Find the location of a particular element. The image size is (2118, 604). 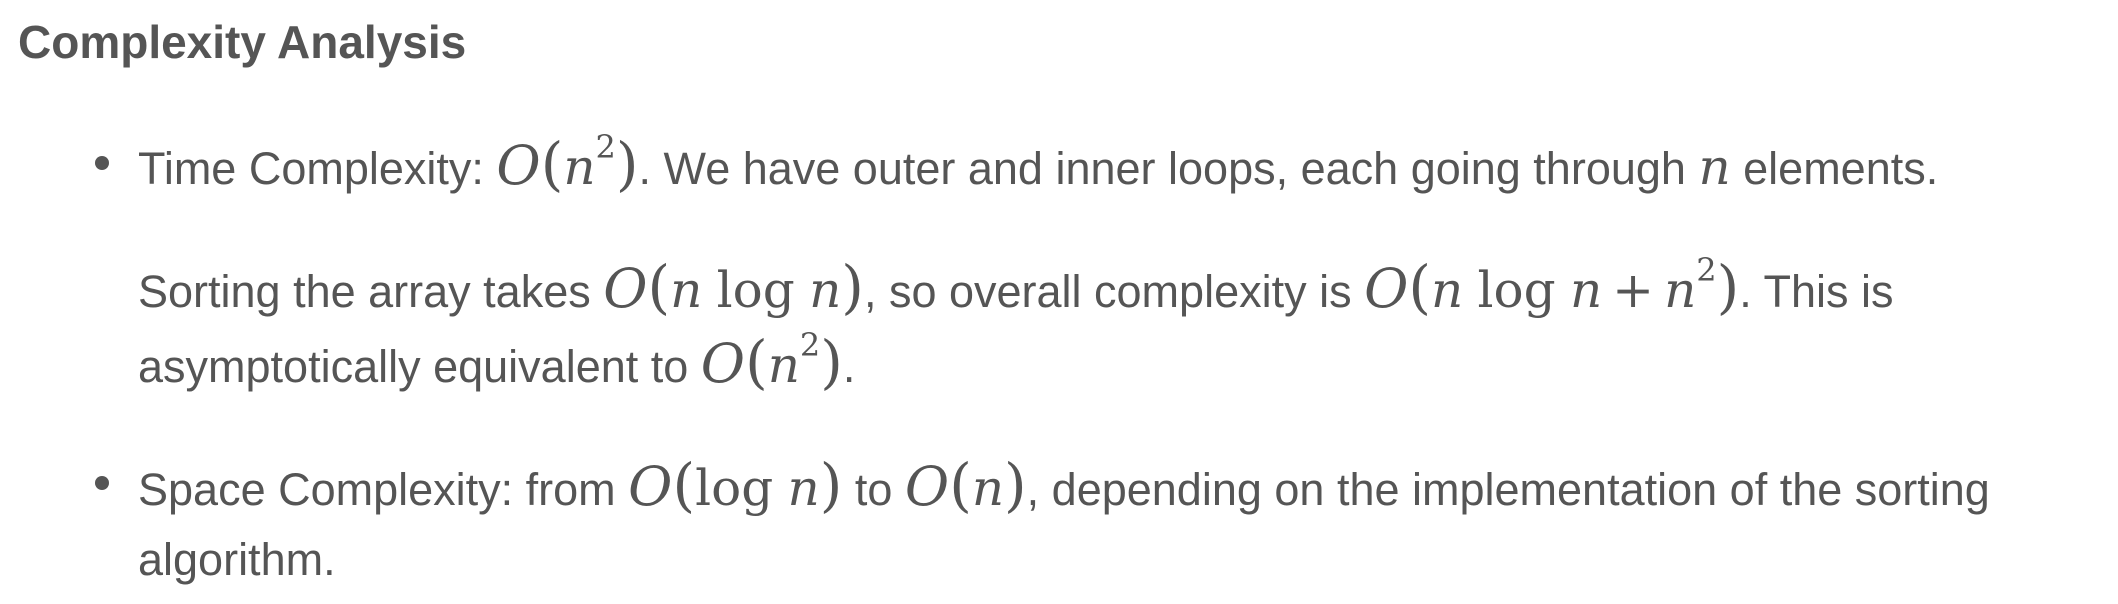

asymptotic-end: . is located at coordinates (849, 366).